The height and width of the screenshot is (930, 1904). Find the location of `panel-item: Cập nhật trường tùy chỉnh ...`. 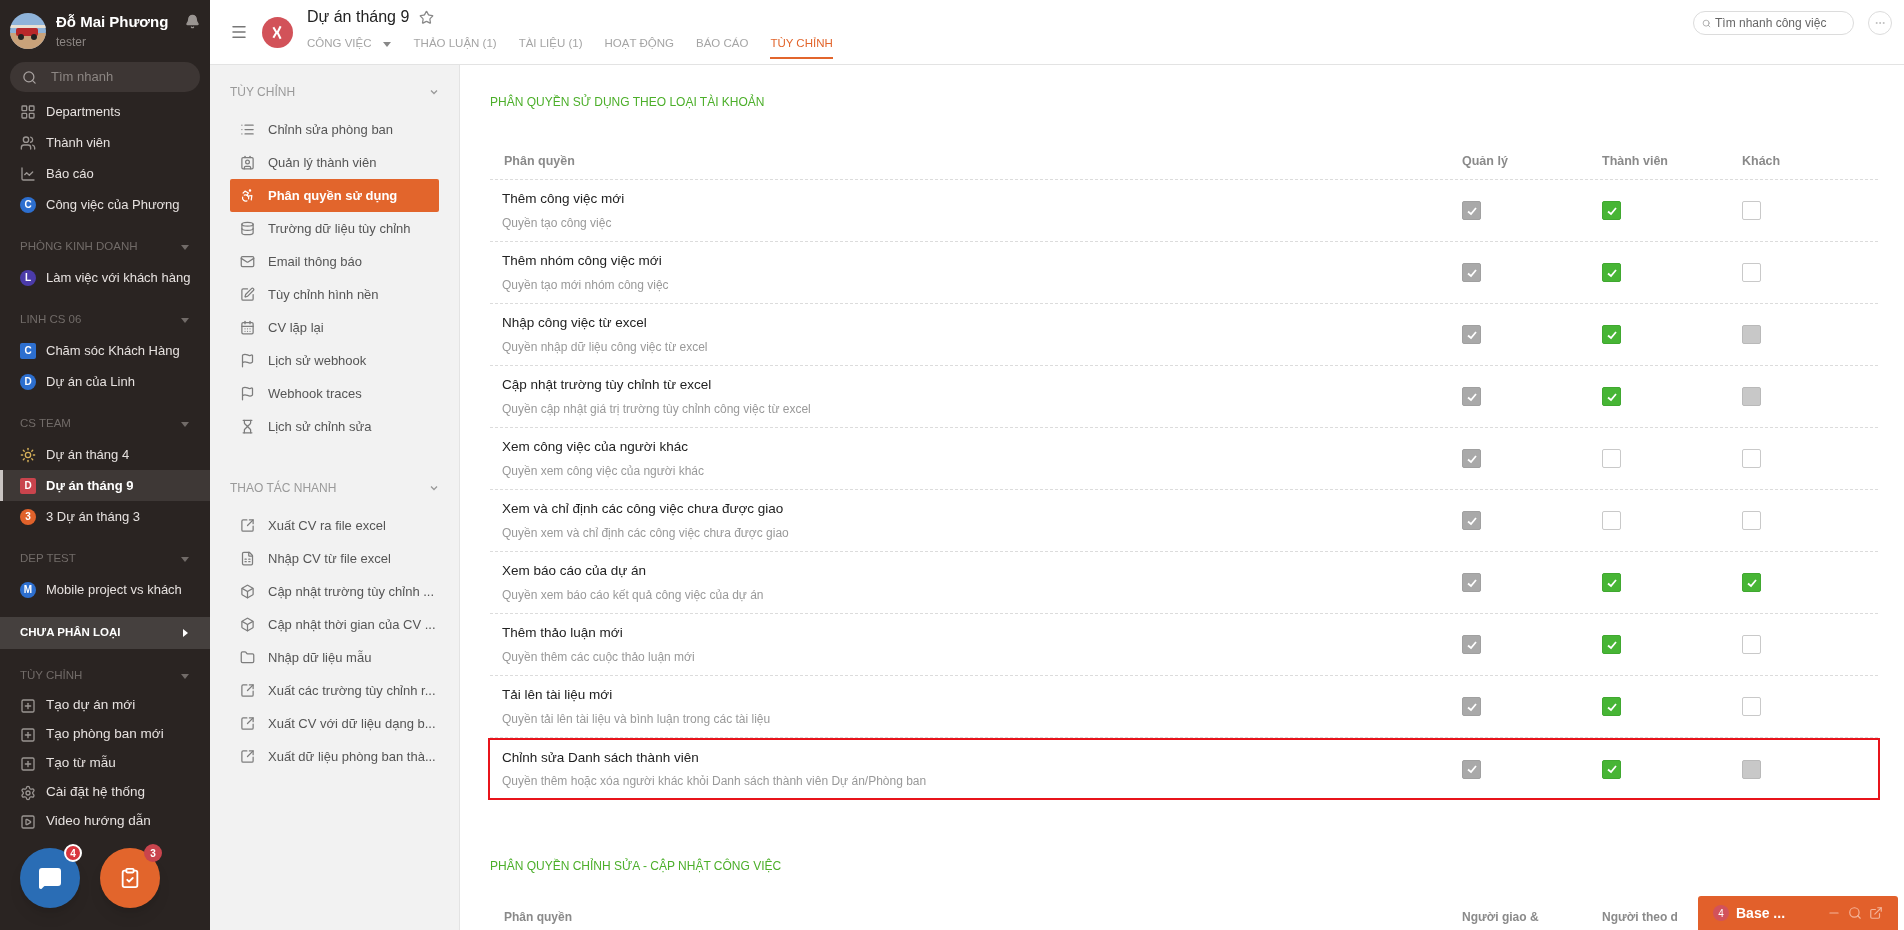

panel-item: Cập nhật trường tùy chỉnh ... is located at coordinates (334, 591).